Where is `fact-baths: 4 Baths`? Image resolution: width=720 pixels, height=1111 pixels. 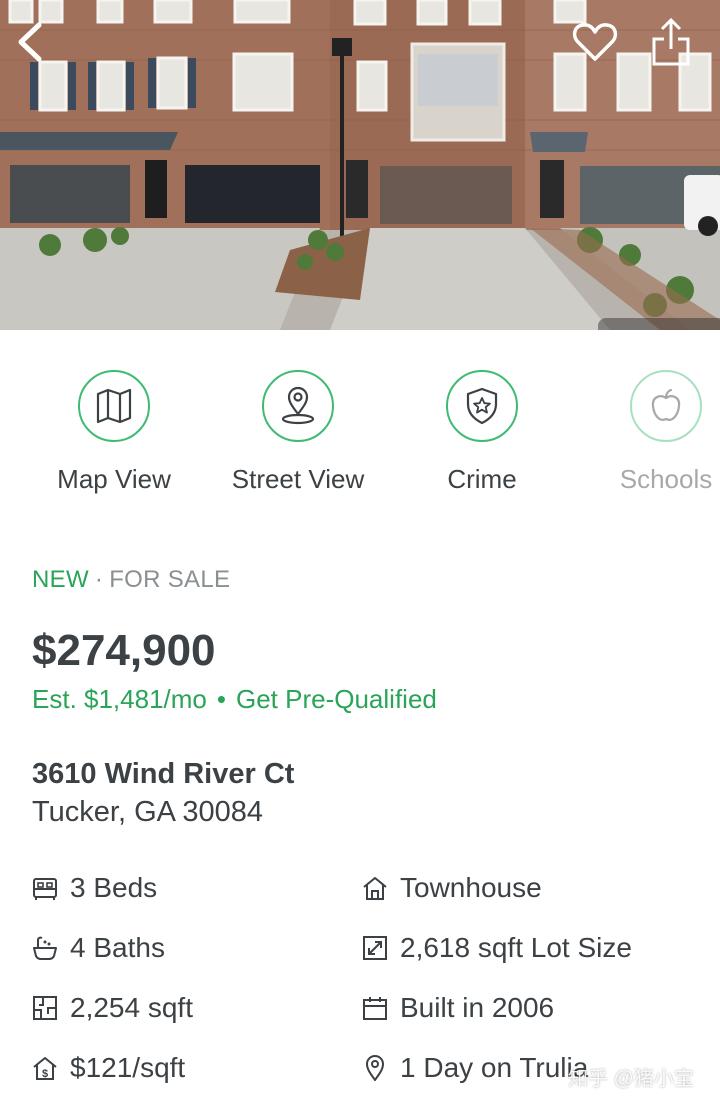 fact-baths: 4 Baths is located at coordinates (97, 948).